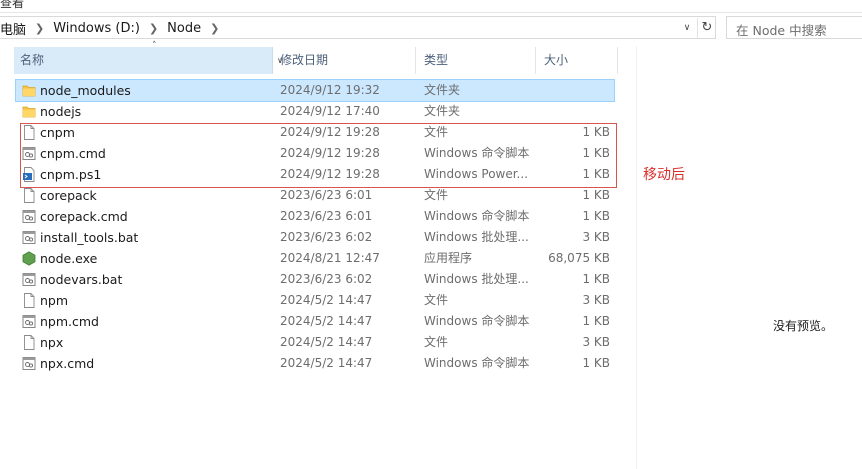  I want to click on file-name: corepack.cmd, so click(84, 216).